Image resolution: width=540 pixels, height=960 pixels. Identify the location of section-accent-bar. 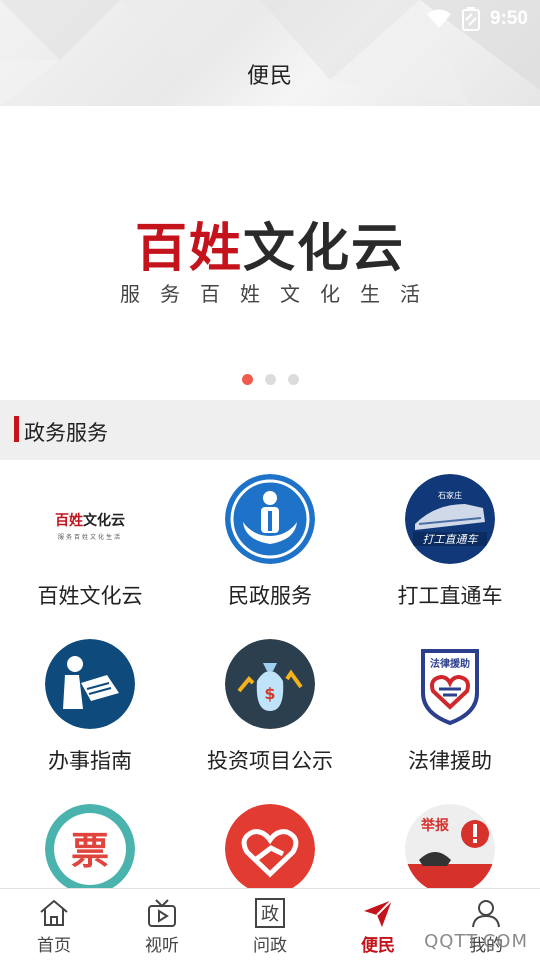
(16, 429).